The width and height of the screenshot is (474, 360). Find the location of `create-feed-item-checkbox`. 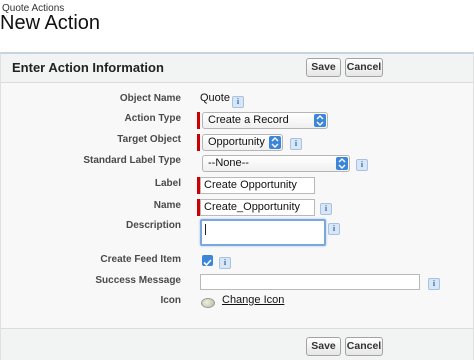

create-feed-item-checkbox is located at coordinates (207, 261).